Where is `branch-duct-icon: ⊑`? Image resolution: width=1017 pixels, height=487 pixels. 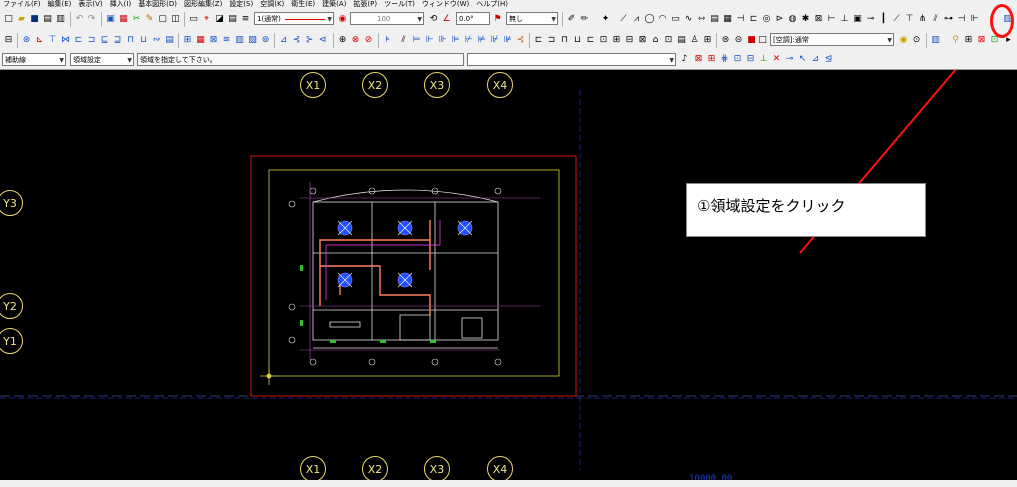
branch-duct-icon: ⊑ is located at coordinates (104, 40).